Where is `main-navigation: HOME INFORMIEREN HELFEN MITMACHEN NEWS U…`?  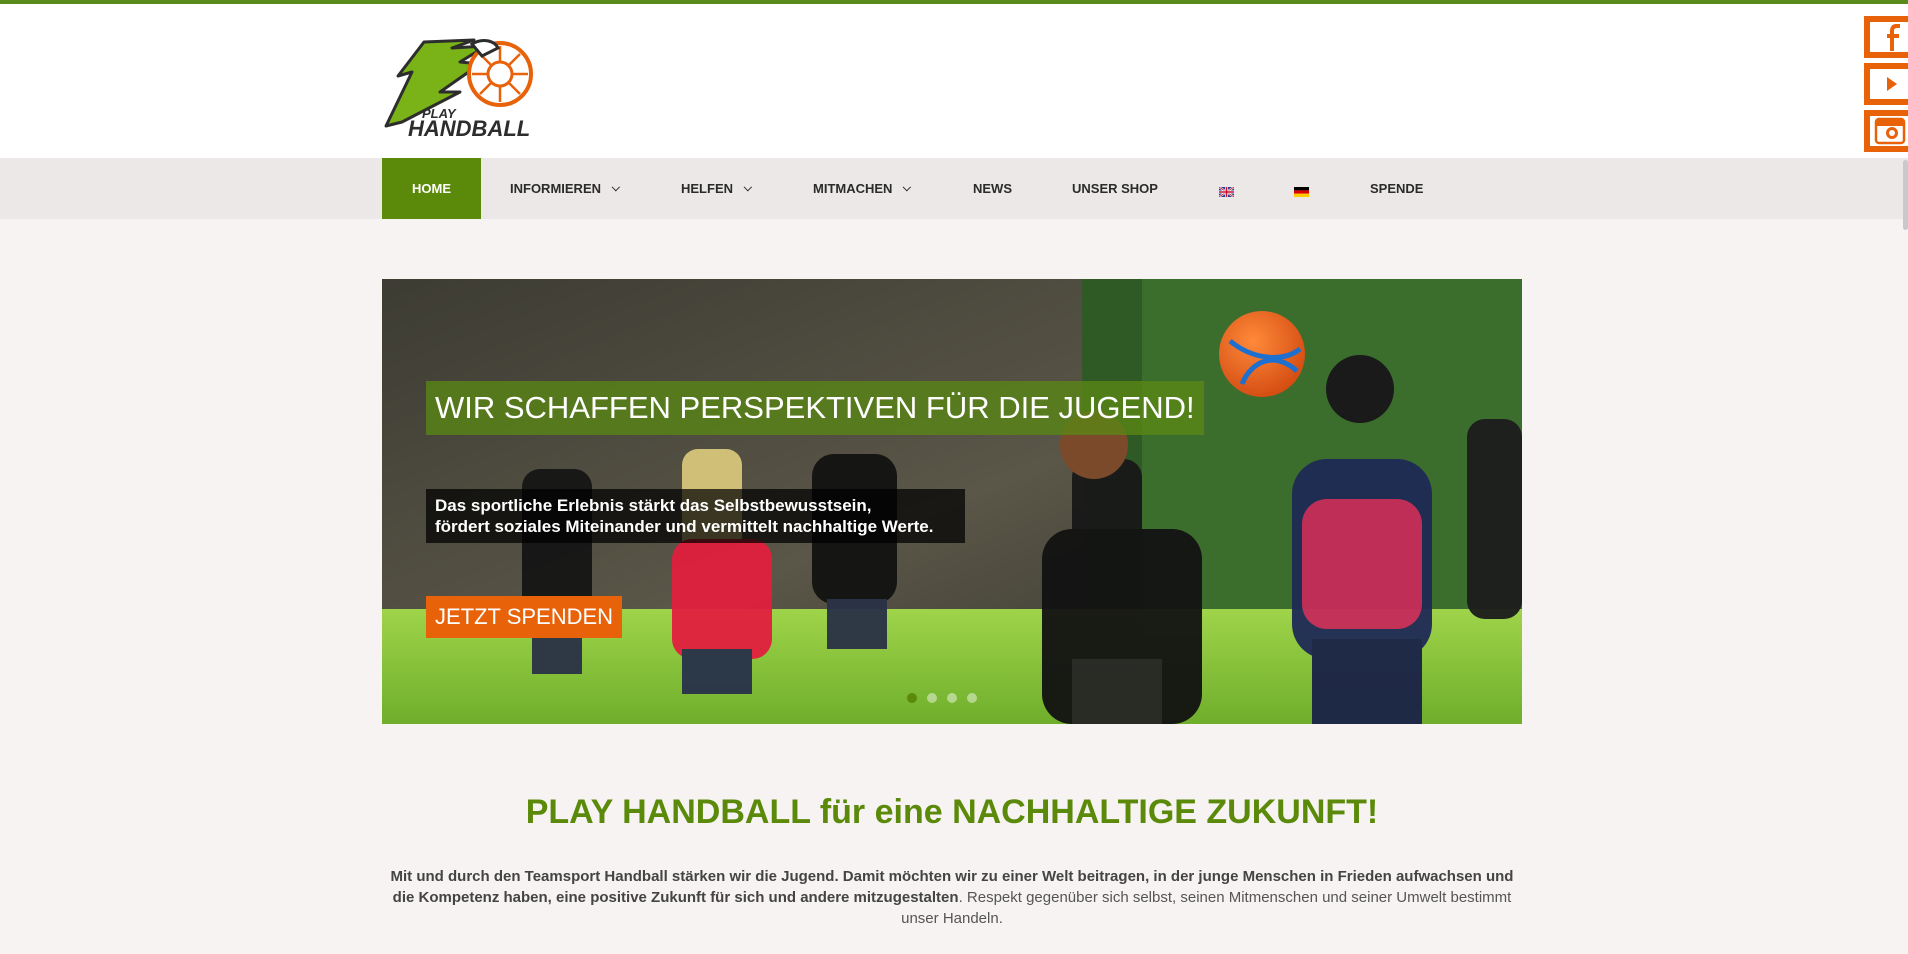
main-navigation: HOME INFORMIEREN HELFEN MITMACHEN NEWS U… is located at coordinates (954, 188).